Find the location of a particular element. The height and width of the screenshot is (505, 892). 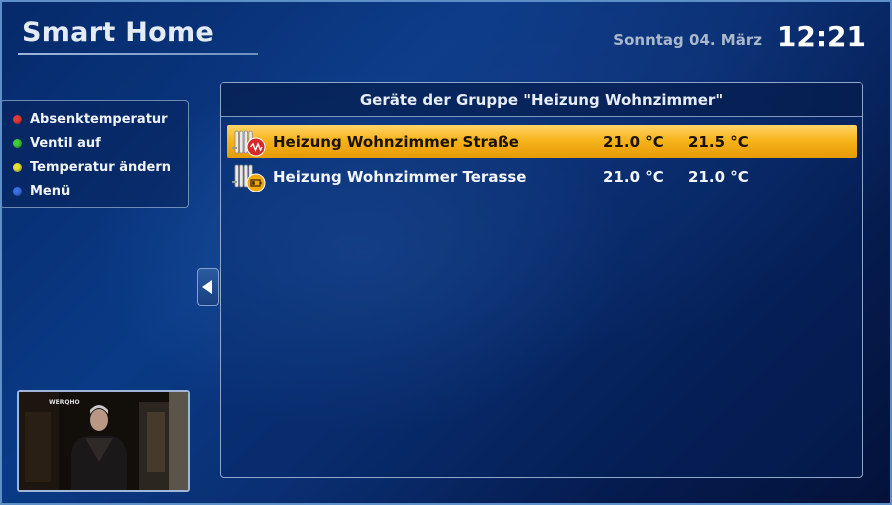

back-button is located at coordinates (208, 287).